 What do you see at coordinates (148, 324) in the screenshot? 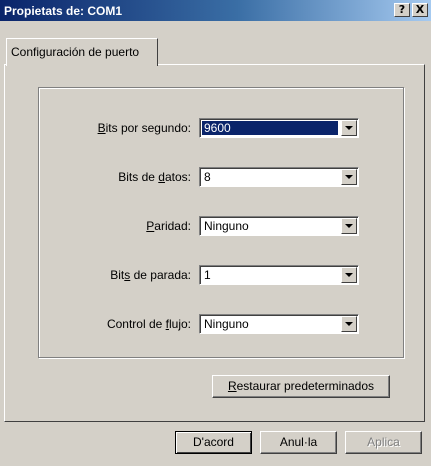
I see `flow-control-label: Control de flujo:` at bounding box center [148, 324].